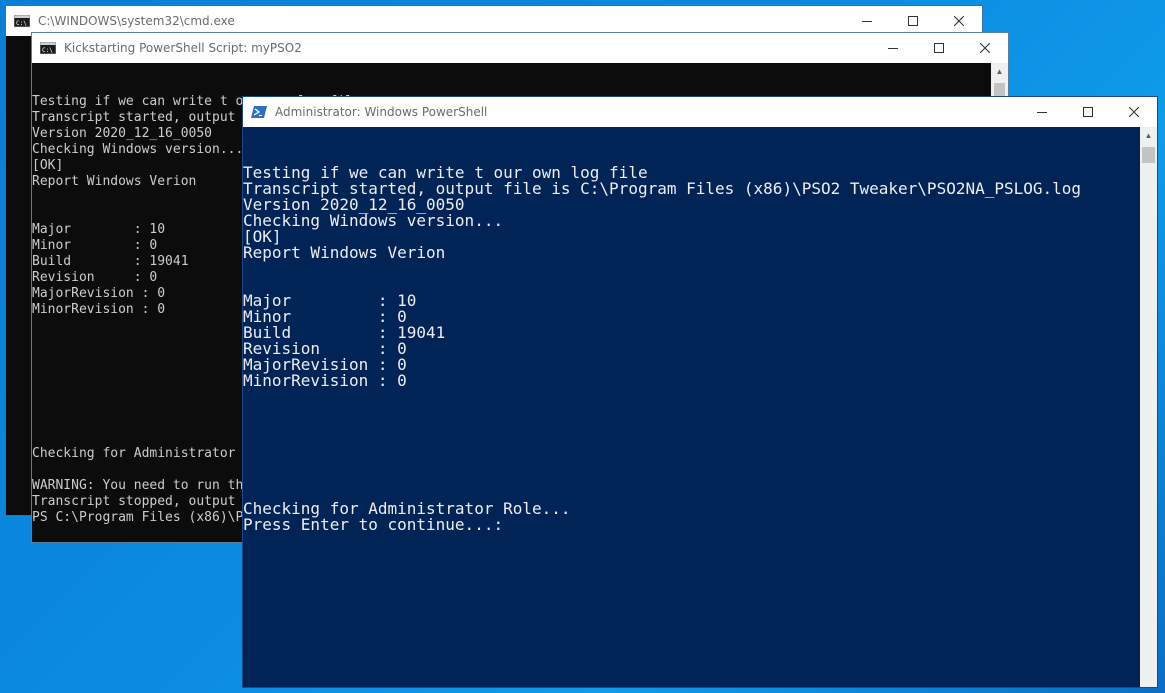 The width and height of the screenshot is (1165, 693). Describe the element at coordinates (373, 524) in the screenshot. I see `console-line: Press Enter to continue...:` at that location.